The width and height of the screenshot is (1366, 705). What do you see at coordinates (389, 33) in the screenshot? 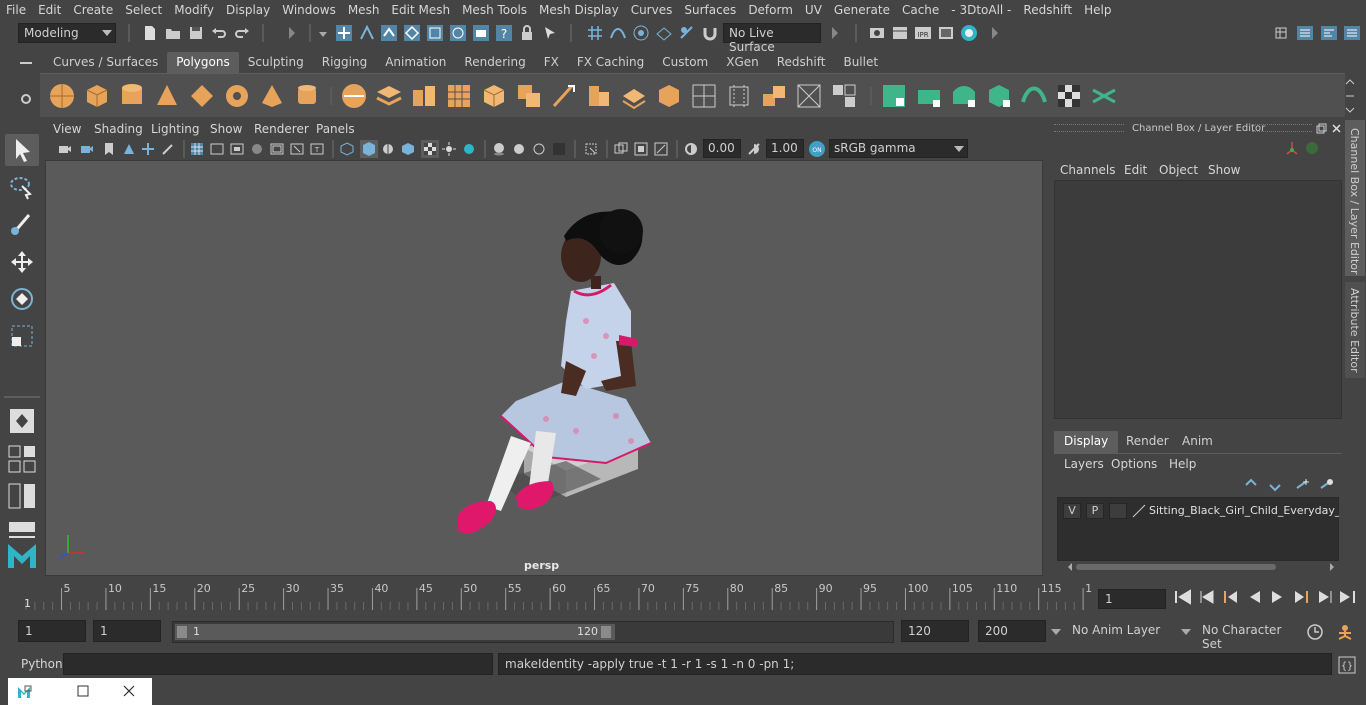
I see `select-by-component-icon` at bounding box center [389, 33].